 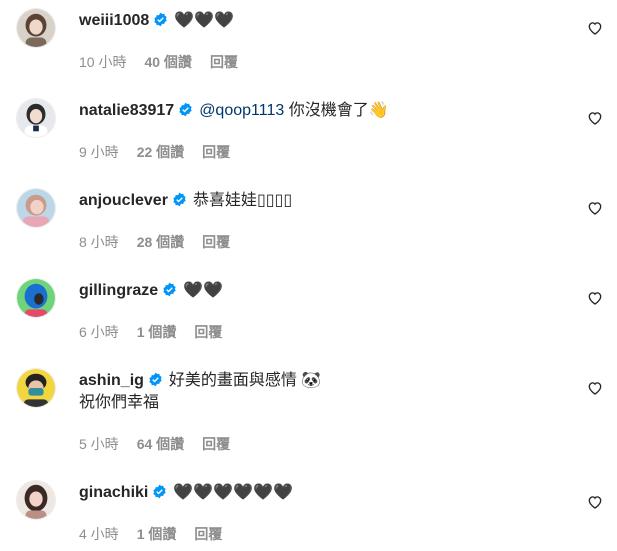 What do you see at coordinates (123, 200) in the screenshot?
I see `username-link: anjouclever` at bounding box center [123, 200].